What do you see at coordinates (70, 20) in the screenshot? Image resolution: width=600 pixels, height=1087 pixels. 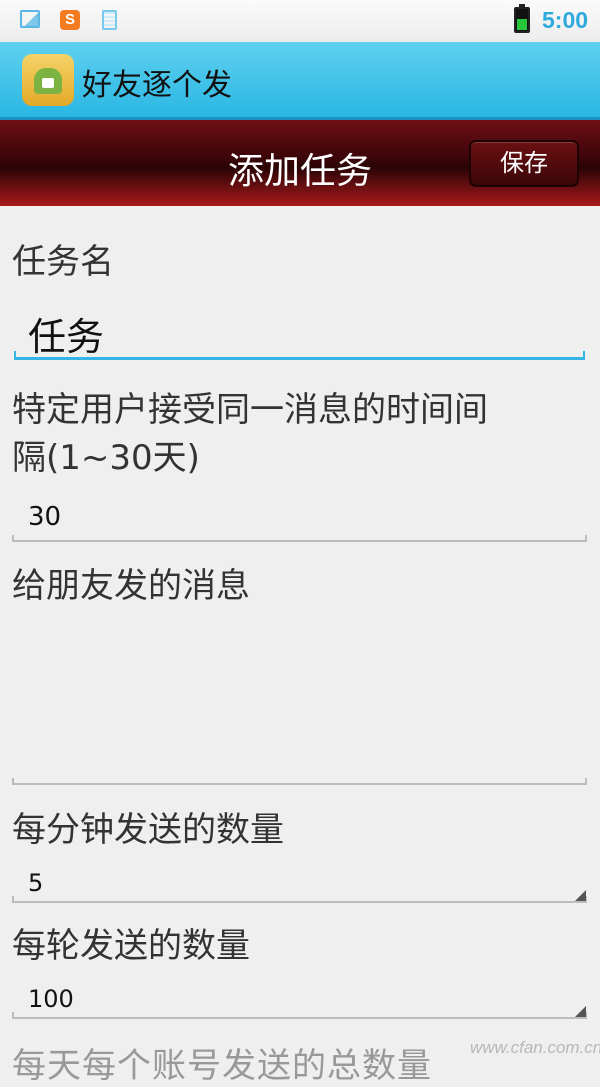 I see `sogou-input-icon: S` at bounding box center [70, 20].